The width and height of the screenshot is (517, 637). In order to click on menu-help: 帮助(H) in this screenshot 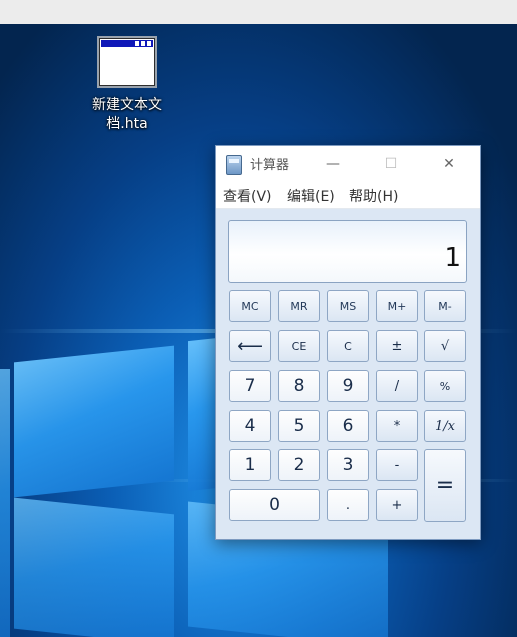, I will do `click(373, 196)`.